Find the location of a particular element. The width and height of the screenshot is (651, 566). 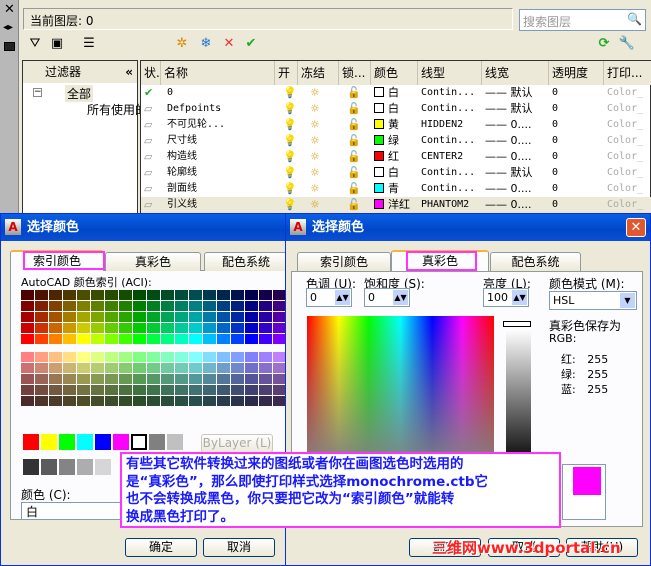

linetype: PHANTOM2 is located at coordinates (445, 205).